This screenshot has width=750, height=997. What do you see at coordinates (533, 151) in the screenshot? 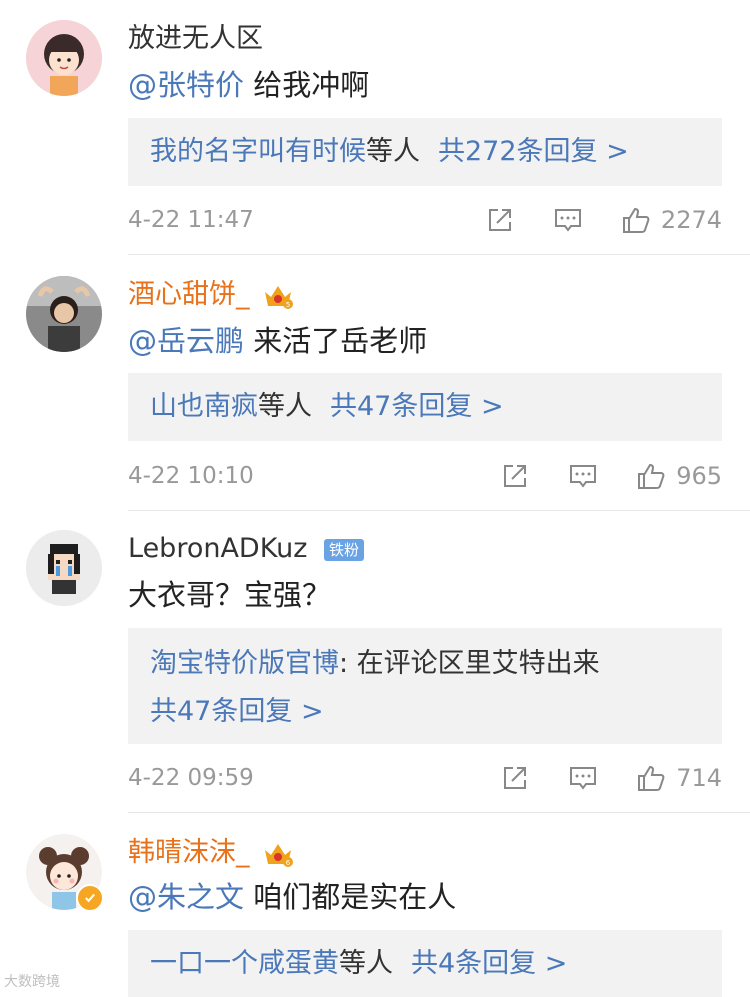
I see `reply-count: 共272条回复 >` at bounding box center [533, 151].